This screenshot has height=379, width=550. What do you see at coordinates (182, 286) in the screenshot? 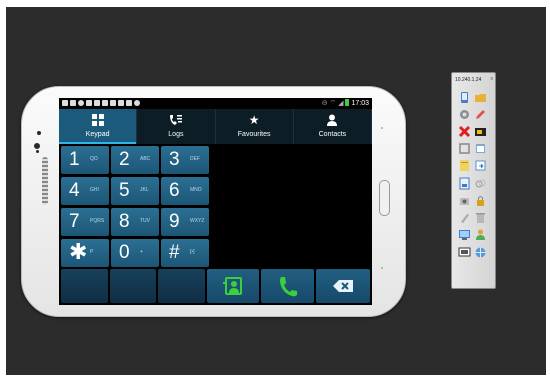
I see `empty-action-slot` at bounding box center [182, 286].